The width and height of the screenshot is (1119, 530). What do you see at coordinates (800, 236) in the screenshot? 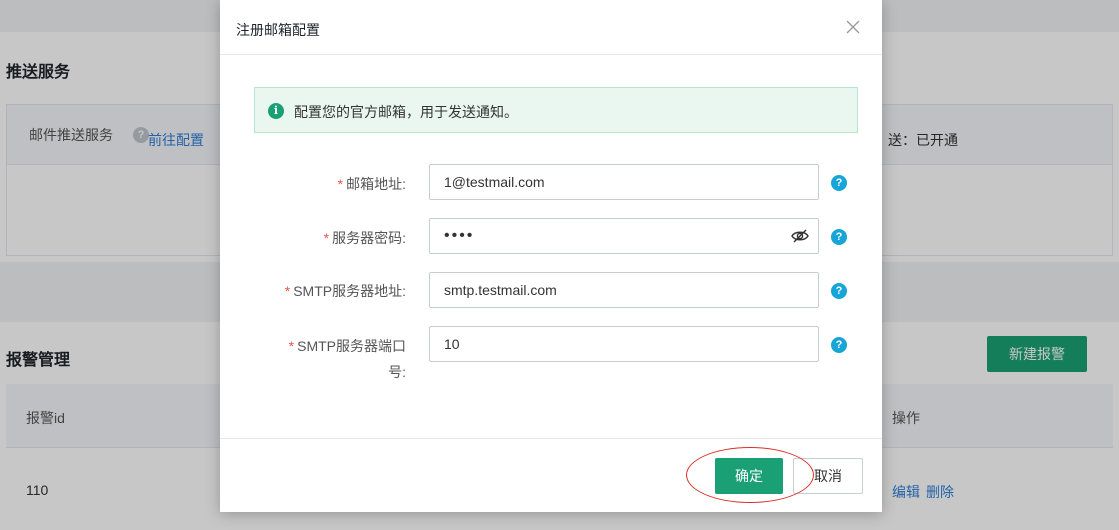
I see `eye-slash-icon` at bounding box center [800, 236].